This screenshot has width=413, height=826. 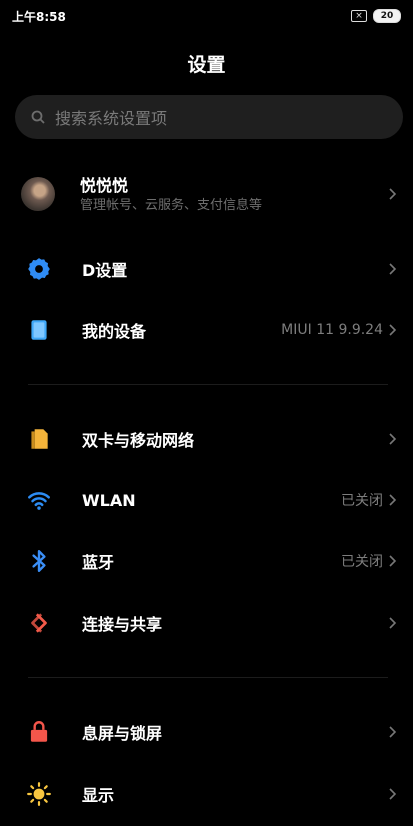 What do you see at coordinates (332, 330) in the screenshot?
I see `miui-version: MIUI 11 9.9.24` at bounding box center [332, 330].